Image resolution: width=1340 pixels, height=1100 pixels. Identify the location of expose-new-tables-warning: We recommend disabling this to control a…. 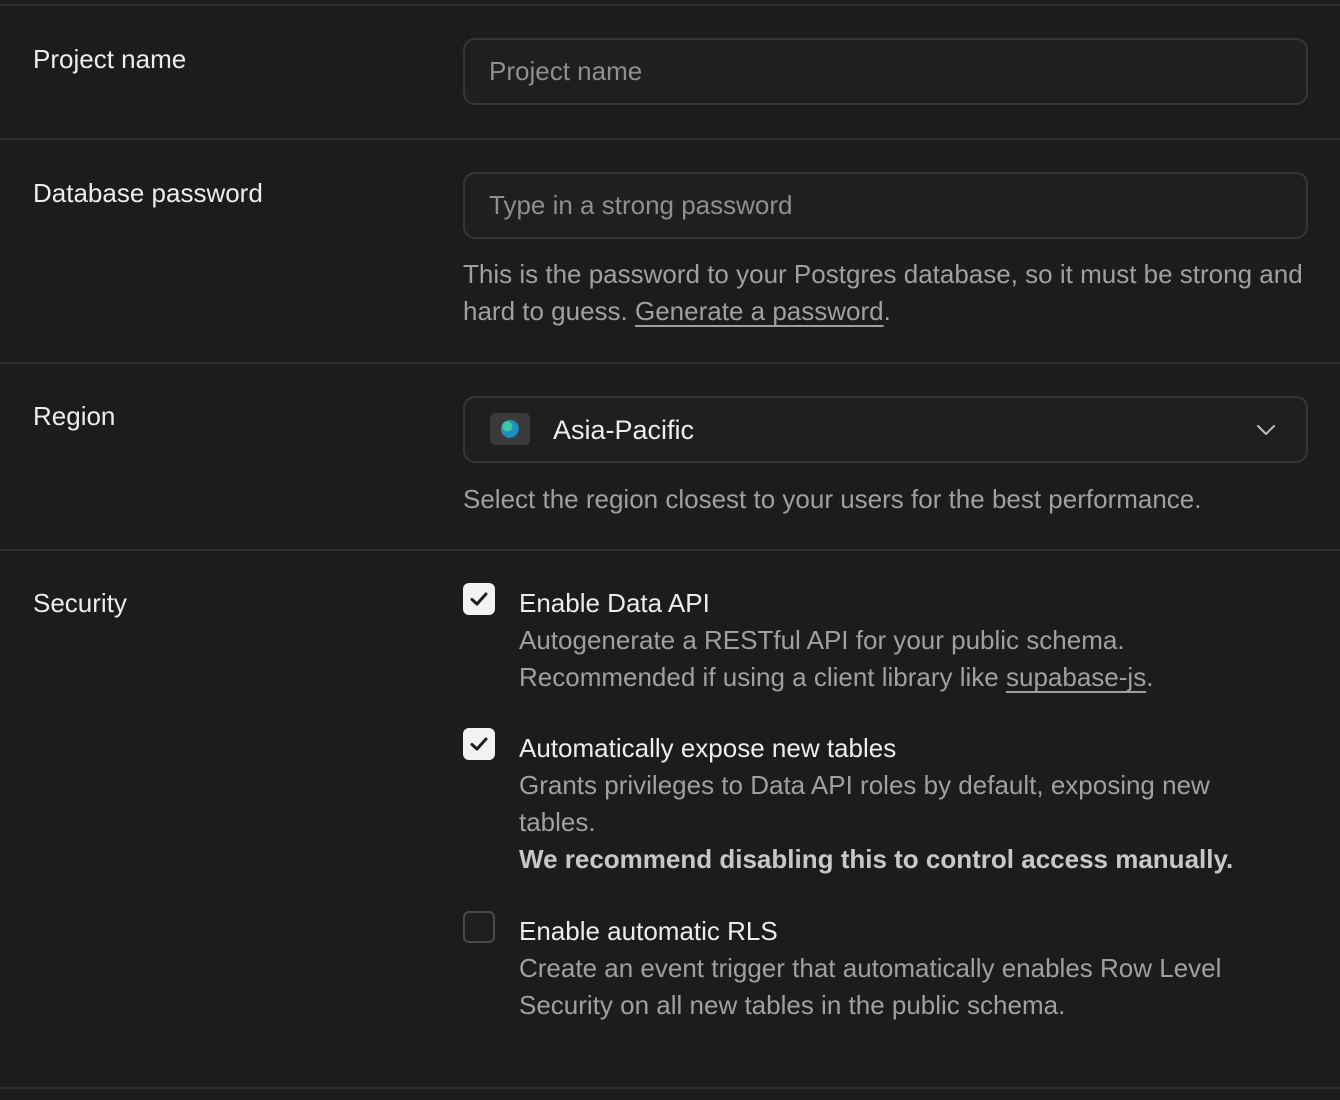
(876, 859).